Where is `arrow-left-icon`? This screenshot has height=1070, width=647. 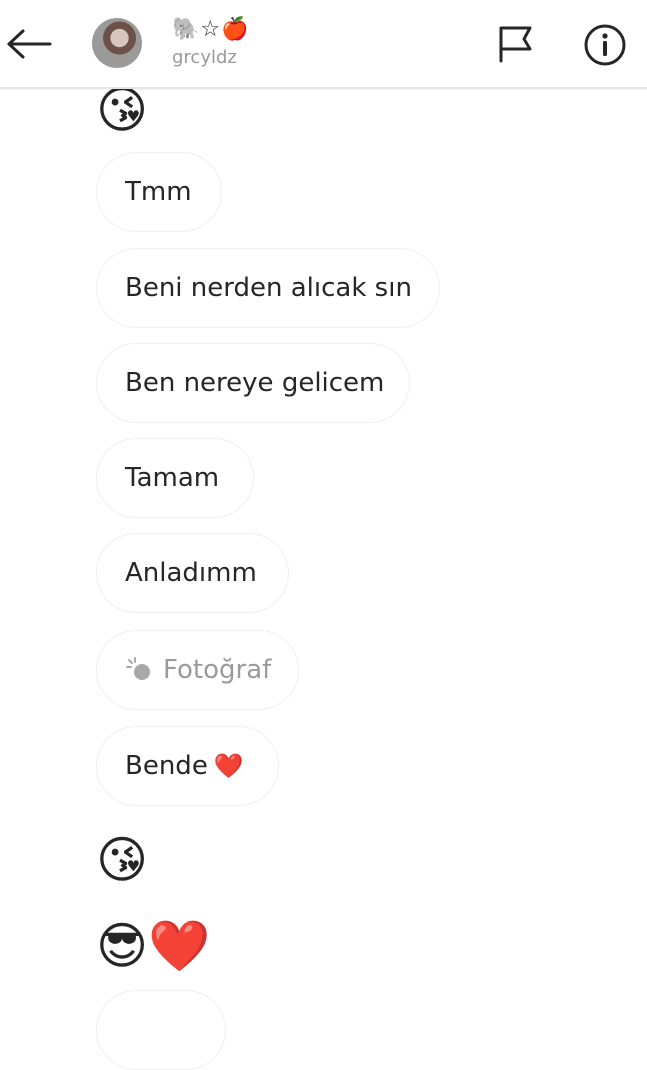 arrow-left-icon is located at coordinates (29, 44).